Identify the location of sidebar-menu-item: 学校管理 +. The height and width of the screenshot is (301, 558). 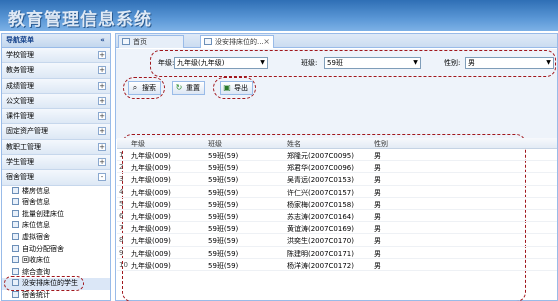
(56, 56).